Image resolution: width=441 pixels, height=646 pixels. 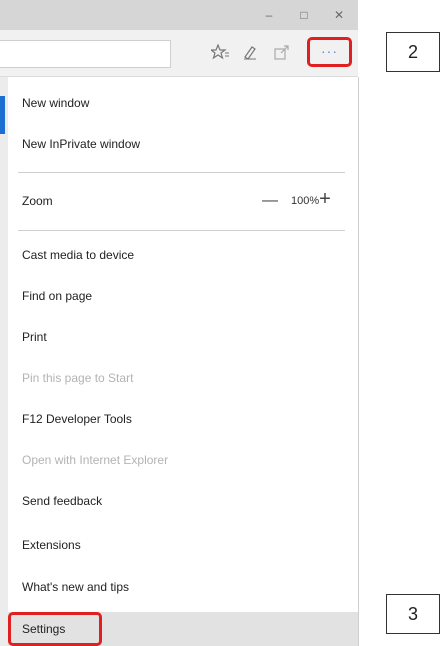 What do you see at coordinates (85, 54) in the screenshot?
I see `address-bar` at bounding box center [85, 54].